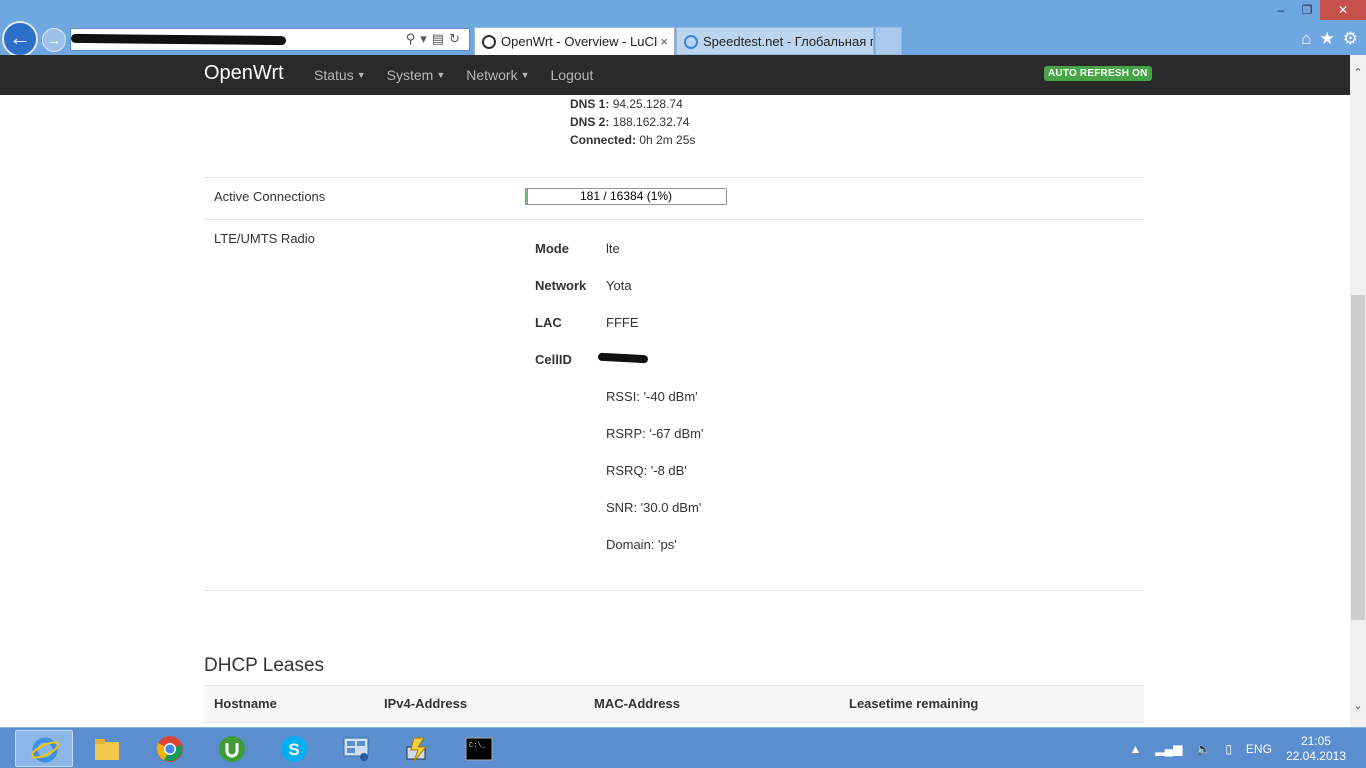 This screenshot has height=768, width=1366. What do you see at coordinates (178, 39) in the screenshot?
I see `redacted-url` at bounding box center [178, 39].